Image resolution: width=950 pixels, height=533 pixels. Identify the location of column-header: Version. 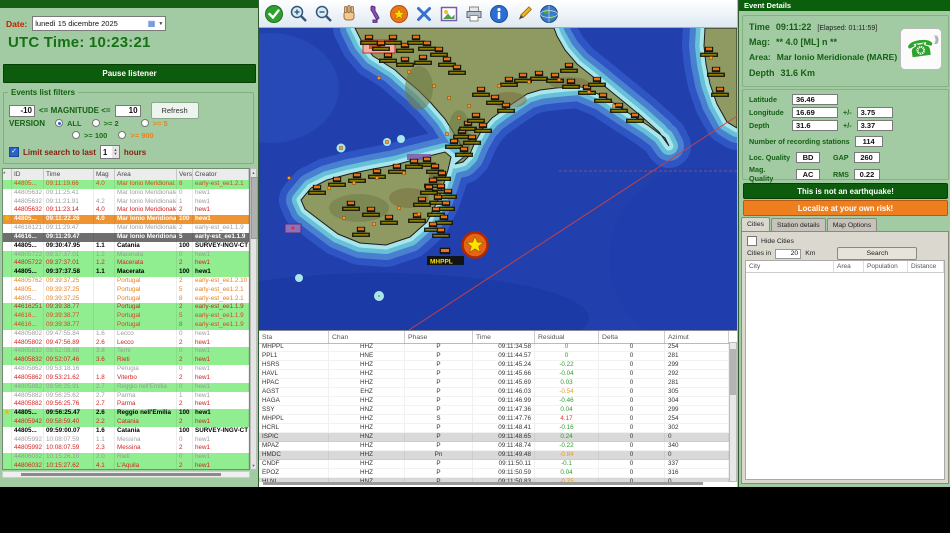
(185, 174).